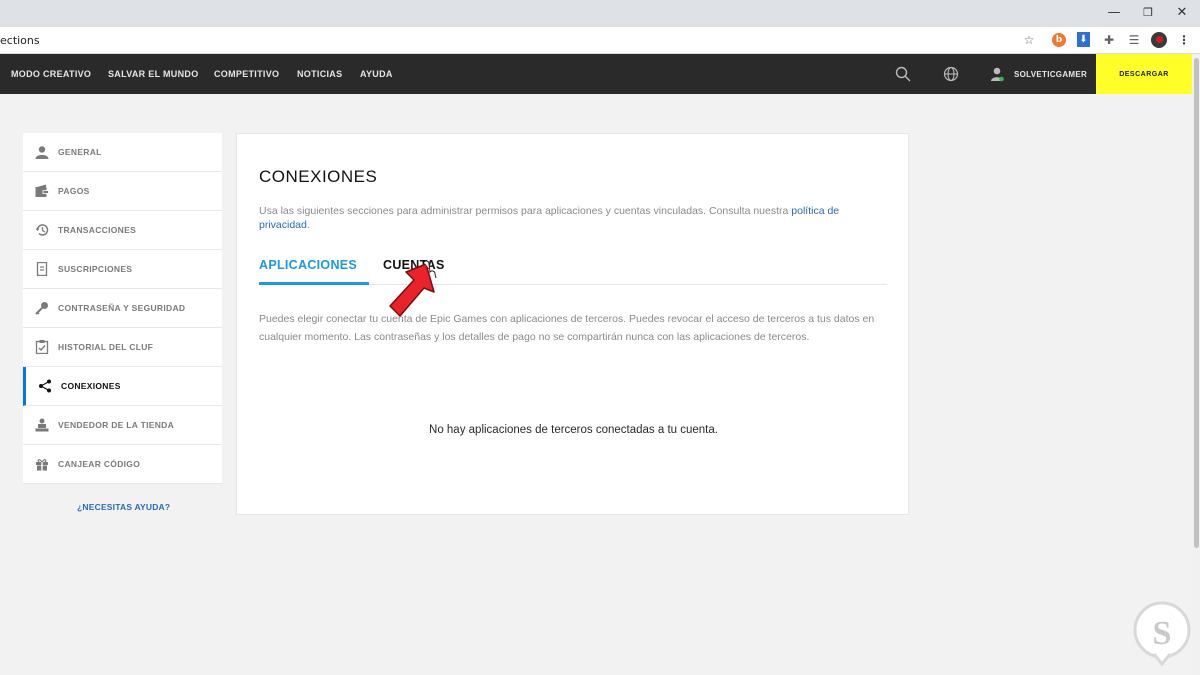  I want to click on sidebar-item-label: PAGOS, so click(74, 191).